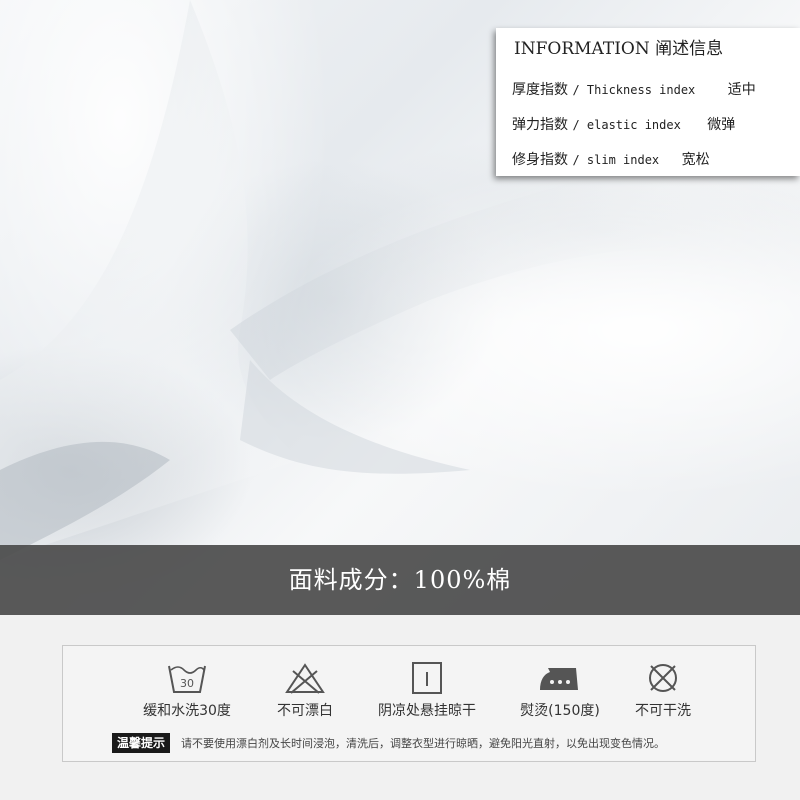 Image resolution: width=800 pixels, height=800 pixels. Describe the element at coordinates (427, 711) in the screenshot. I see `care-label-dry: 阴凉处悬挂晾干` at that location.